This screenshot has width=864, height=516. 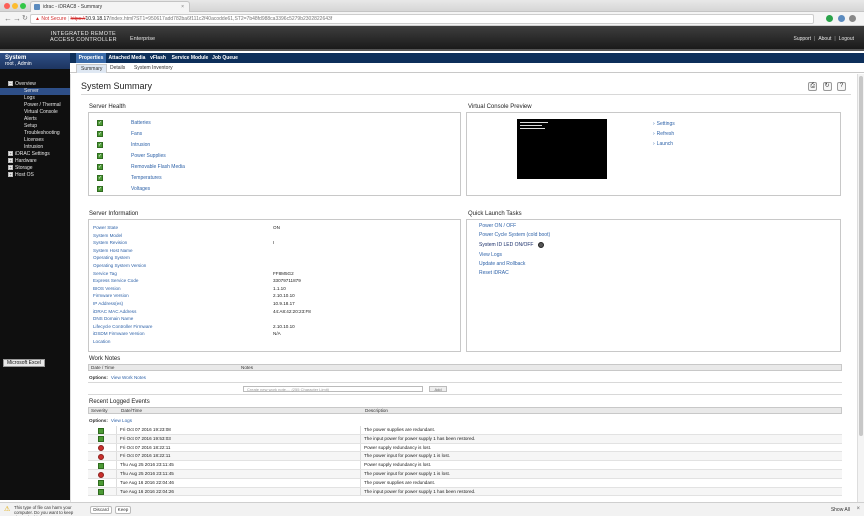 I want to click on event-datetime: Tue Aug 16 2016 22:04:26, so click(x=147, y=491).